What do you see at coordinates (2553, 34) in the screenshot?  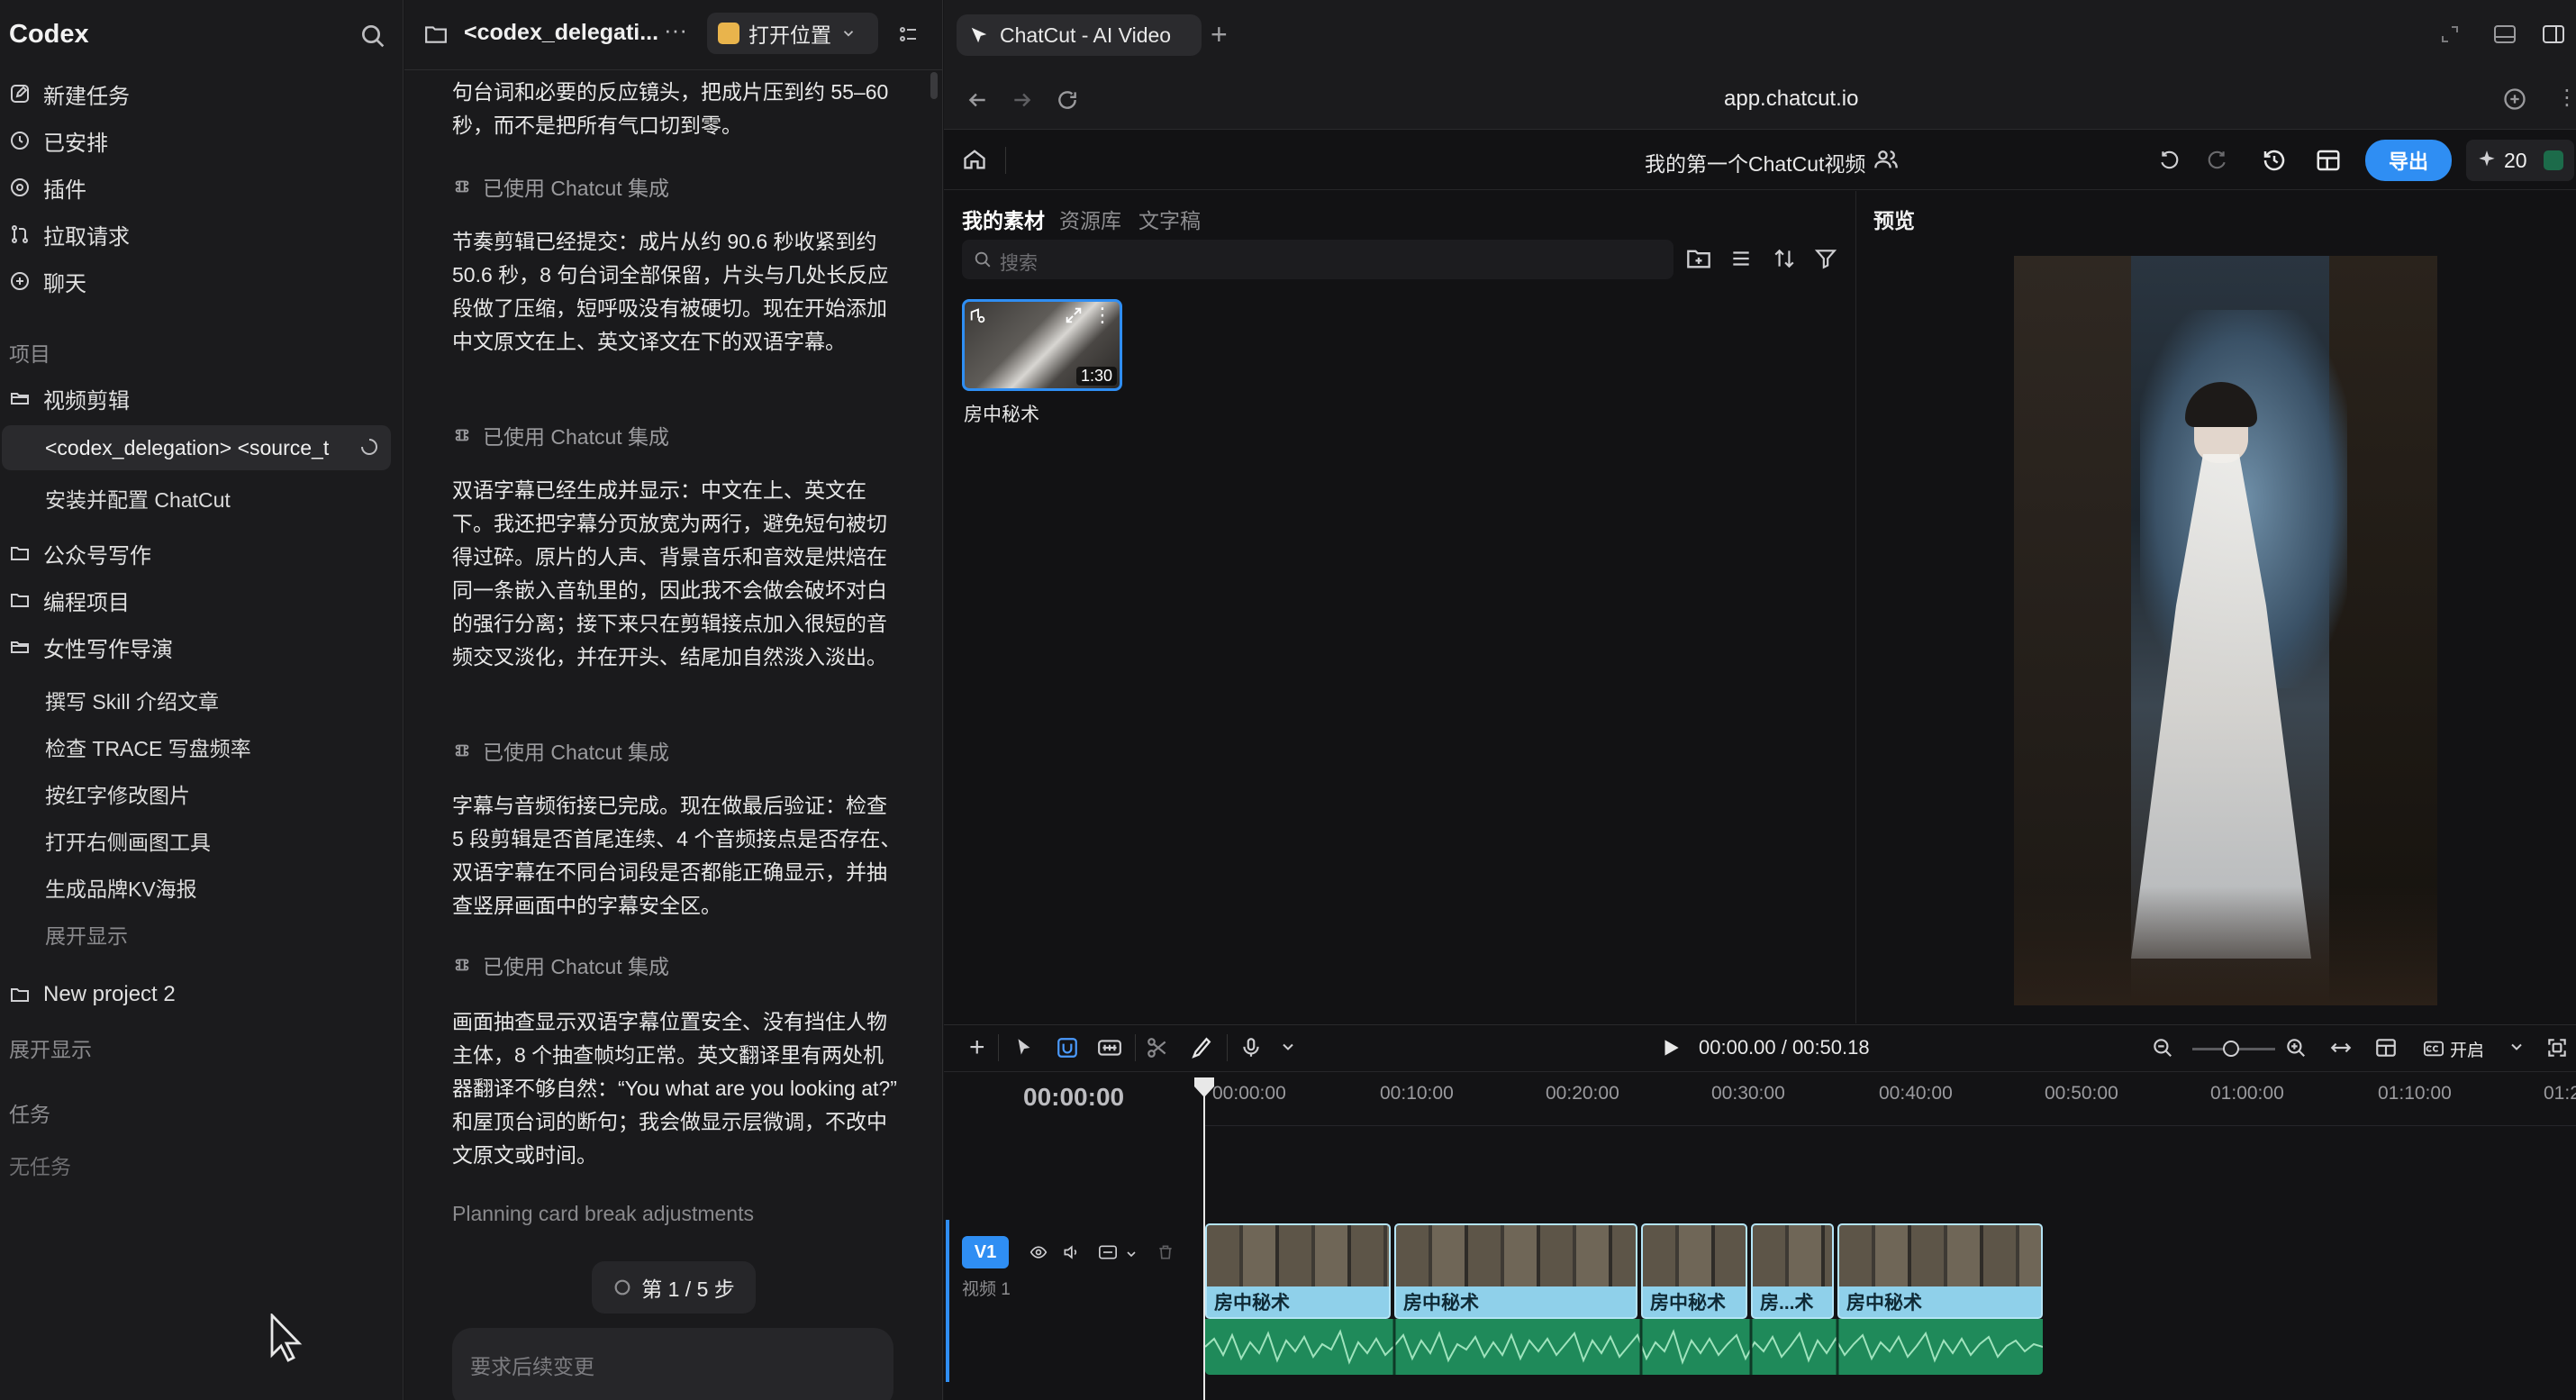 I see `sidebar-toggle-icon` at bounding box center [2553, 34].